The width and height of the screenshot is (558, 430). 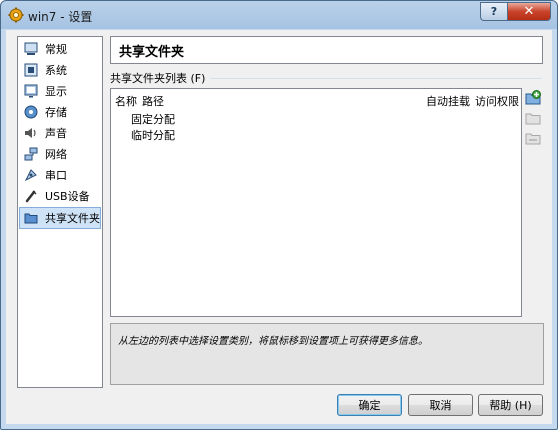 What do you see at coordinates (16, 15) in the screenshot?
I see `settings-gear-icon` at bounding box center [16, 15].